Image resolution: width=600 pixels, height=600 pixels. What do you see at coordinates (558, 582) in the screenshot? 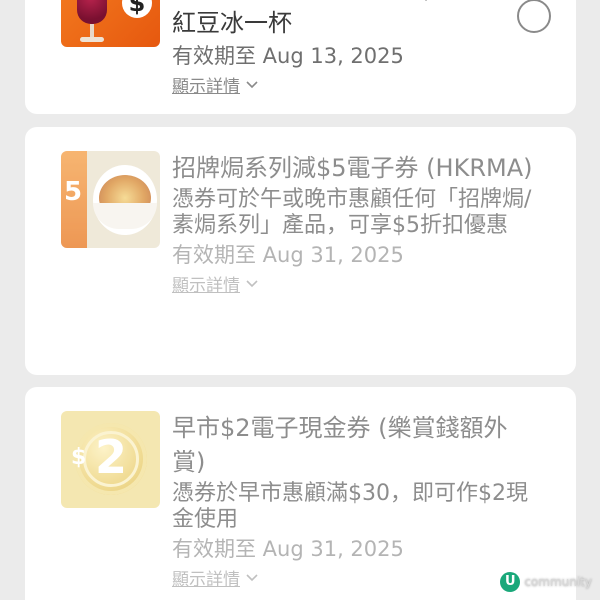
I see `watermark-text: community` at bounding box center [558, 582].